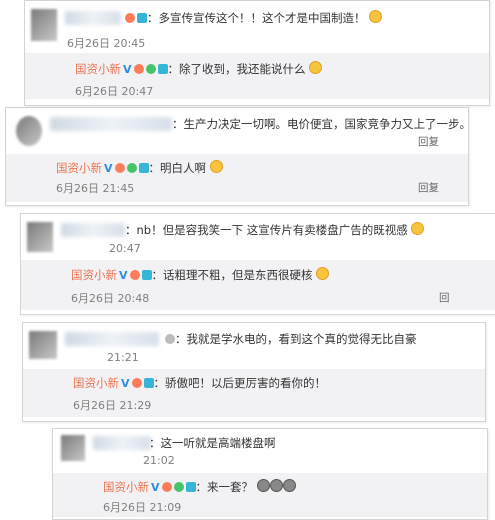 Image resolution: width=495 pixels, height=520 pixels. I want to click on reply-box: 国资小新 V ：来一套？ 6月26日 21:09, so click(270, 495).